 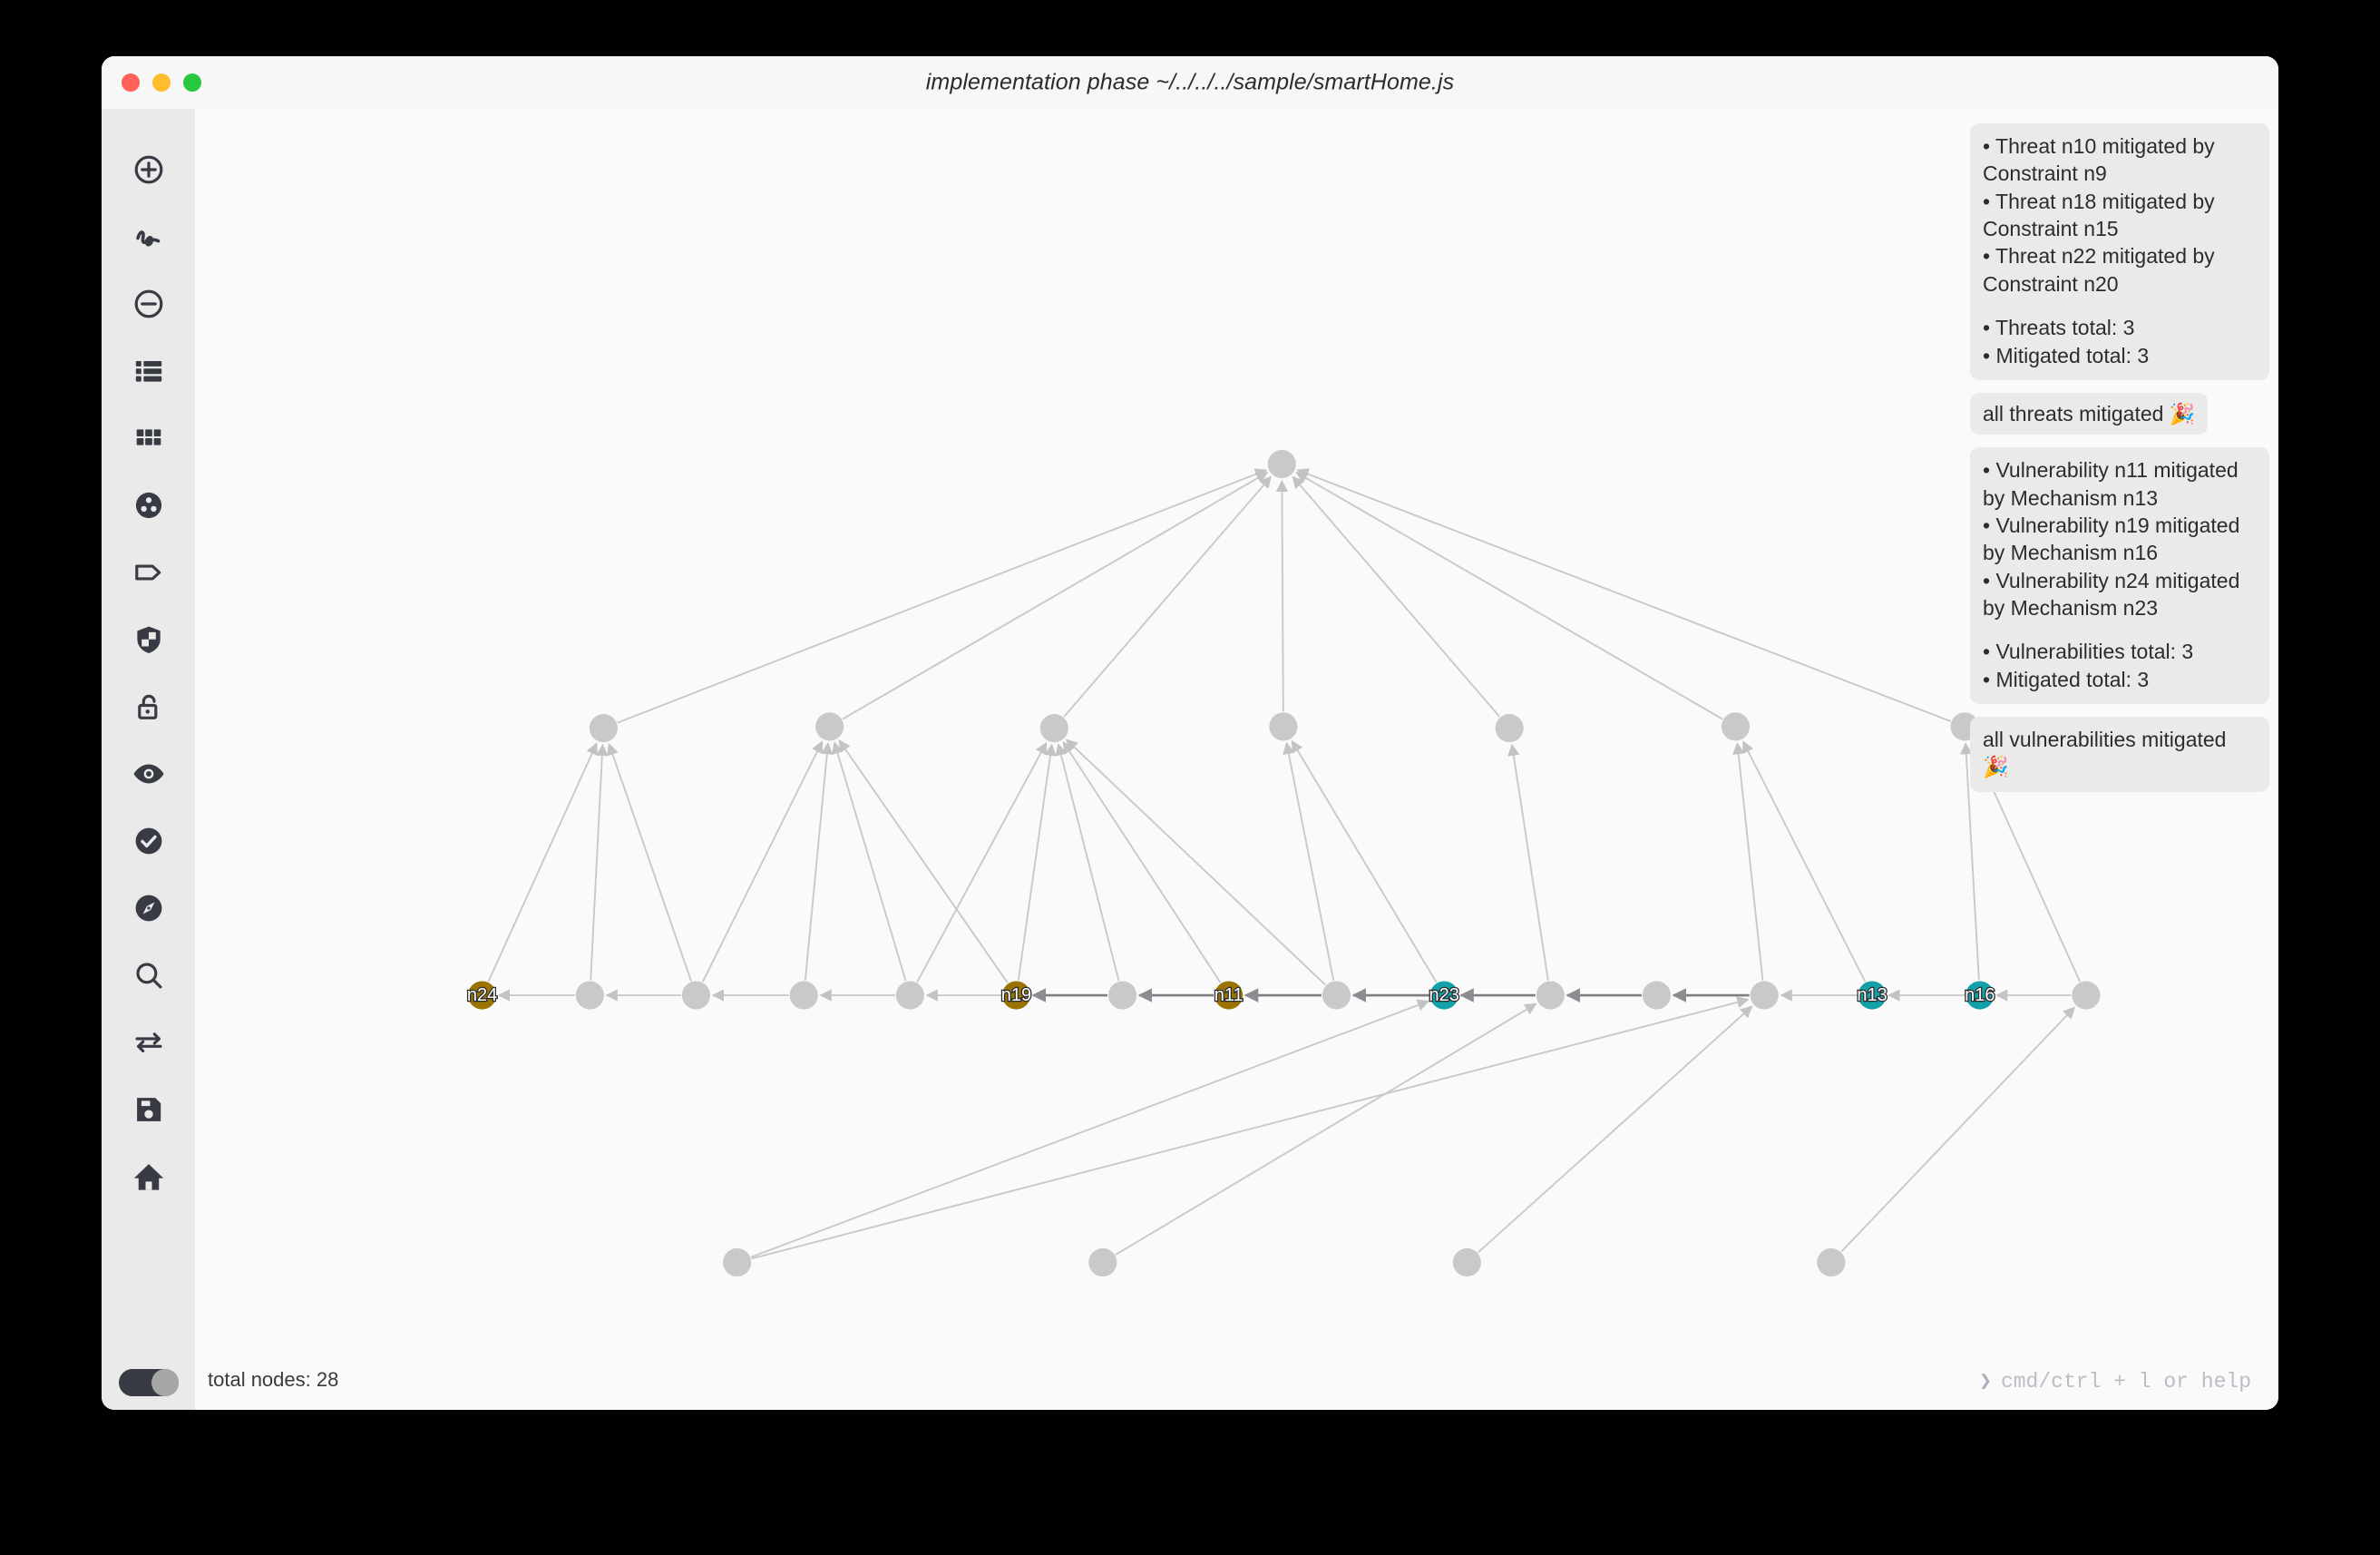 I want to click on swap-icon, so click(x=148, y=1042).